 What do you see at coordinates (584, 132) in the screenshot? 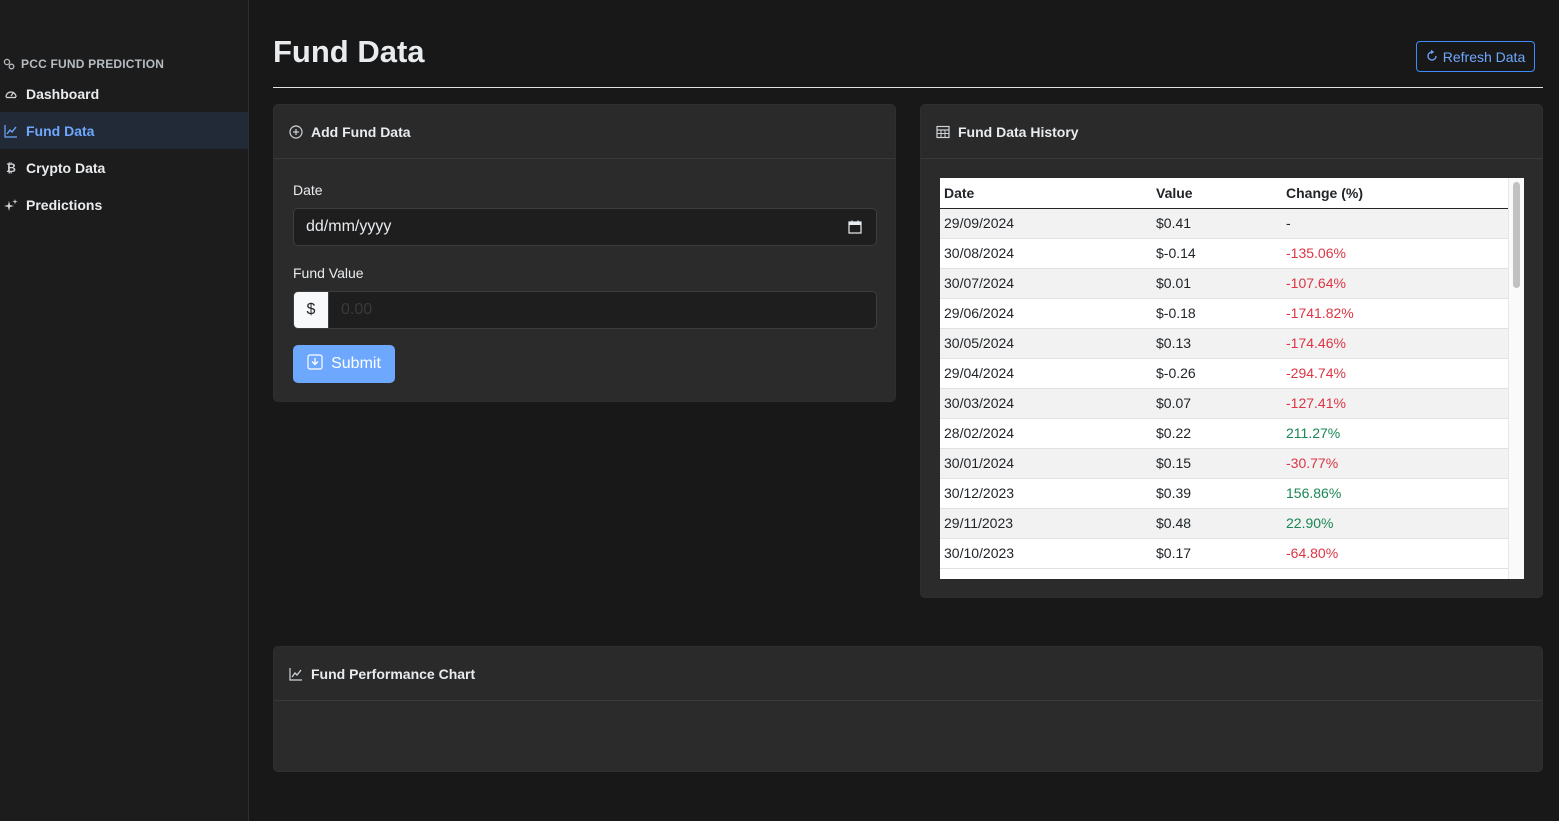
I see `card-header: Add Fund Data` at bounding box center [584, 132].